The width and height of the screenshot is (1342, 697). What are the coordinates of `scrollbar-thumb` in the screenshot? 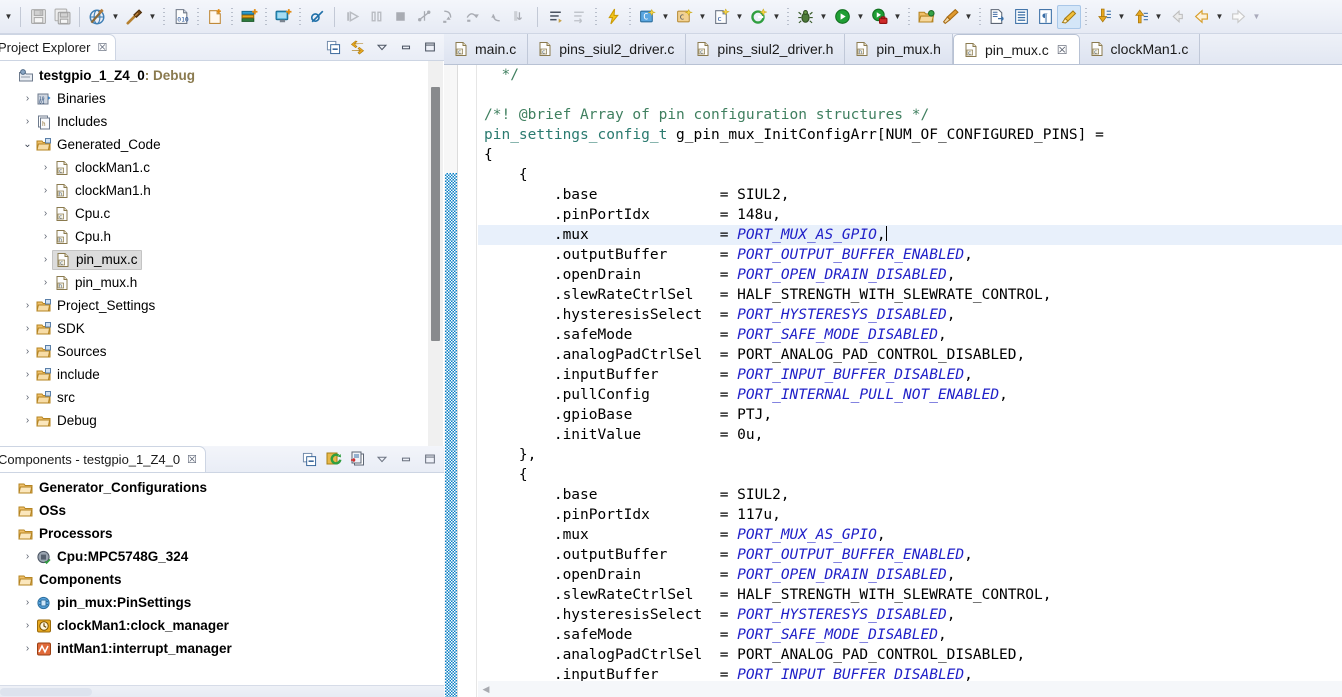 It's located at (435, 214).